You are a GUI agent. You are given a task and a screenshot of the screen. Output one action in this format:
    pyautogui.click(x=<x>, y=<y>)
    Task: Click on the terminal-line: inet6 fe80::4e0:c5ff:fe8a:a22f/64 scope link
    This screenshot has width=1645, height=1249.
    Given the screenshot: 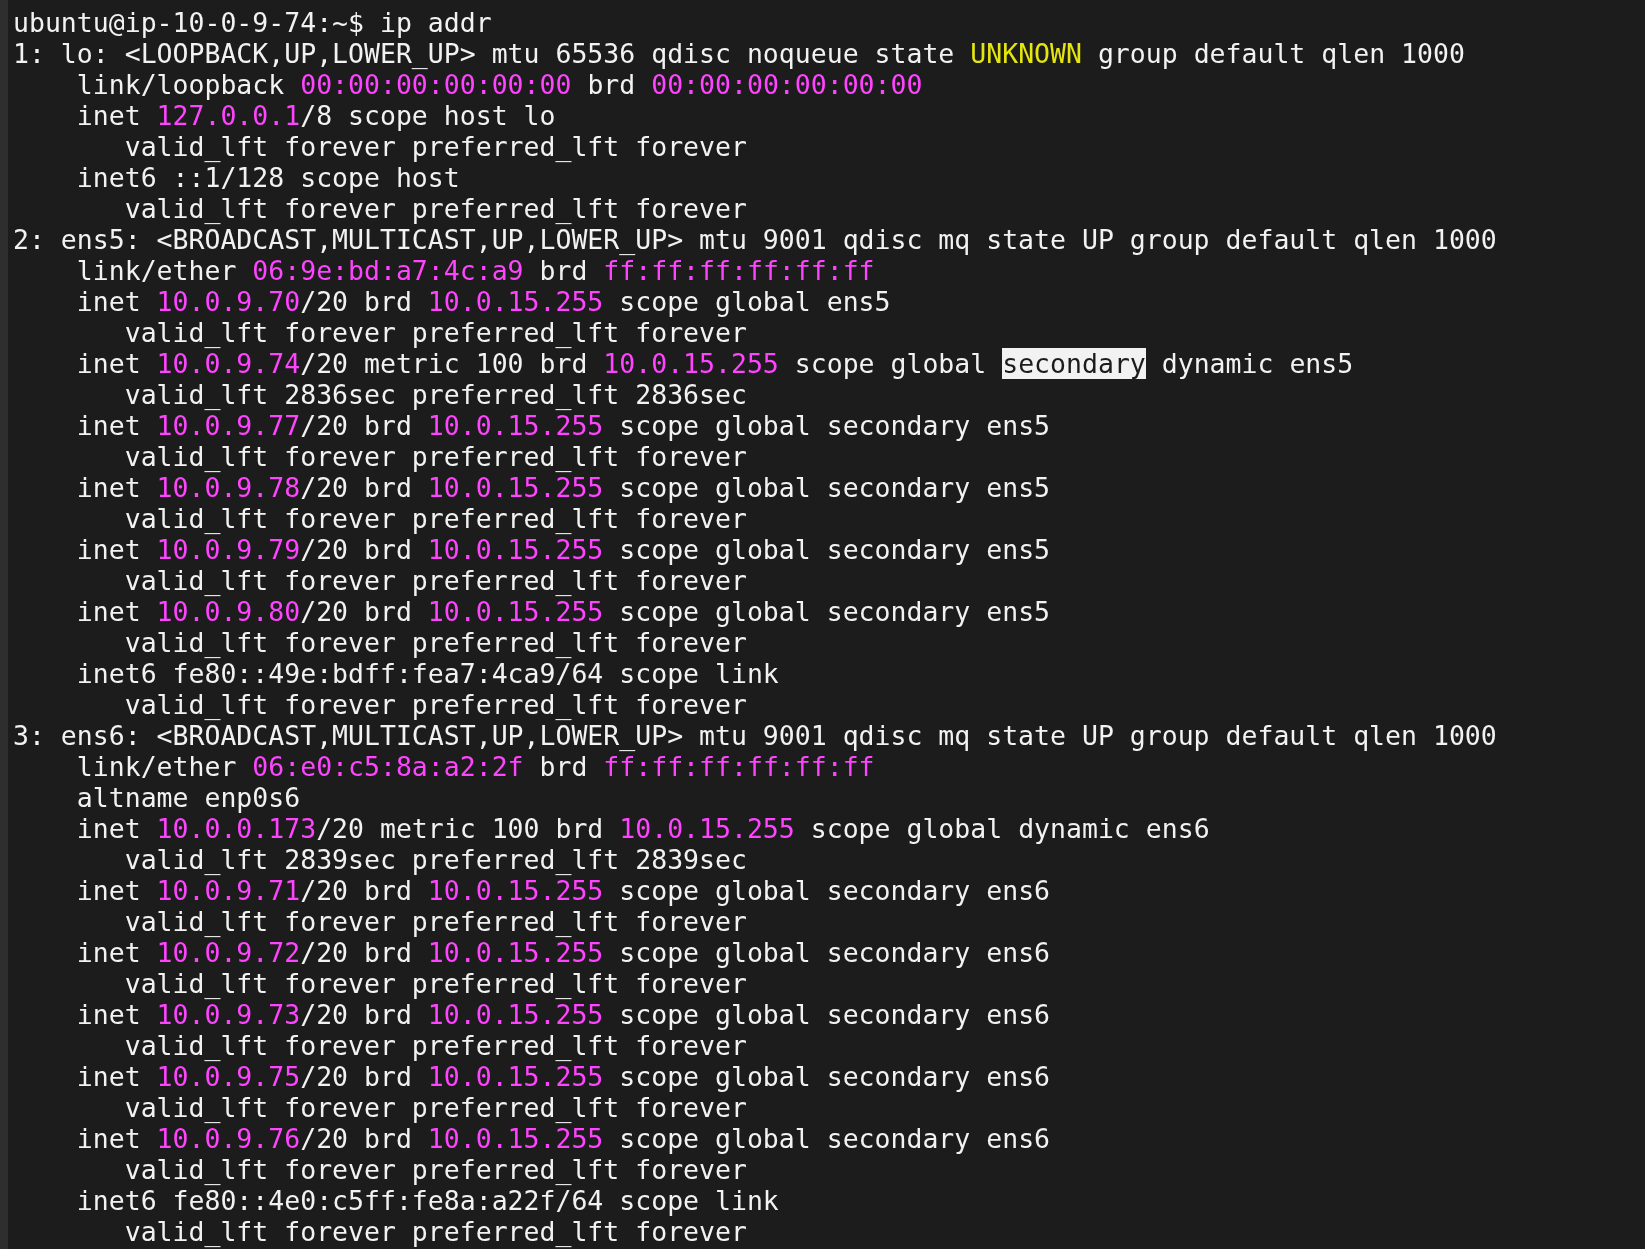 What is the action you would take?
    pyautogui.click(x=427, y=1200)
    